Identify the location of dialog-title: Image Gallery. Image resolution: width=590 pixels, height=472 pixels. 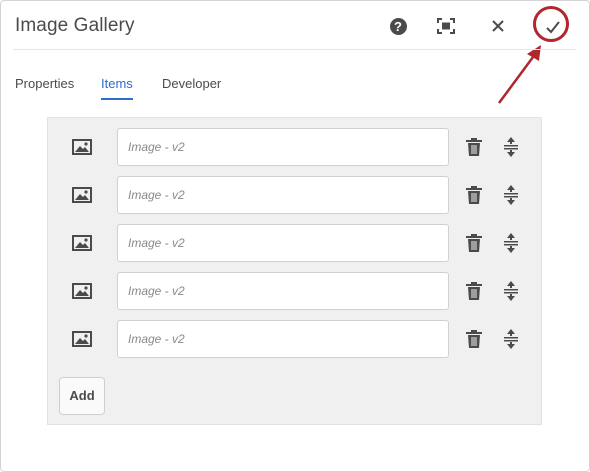
(75, 25).